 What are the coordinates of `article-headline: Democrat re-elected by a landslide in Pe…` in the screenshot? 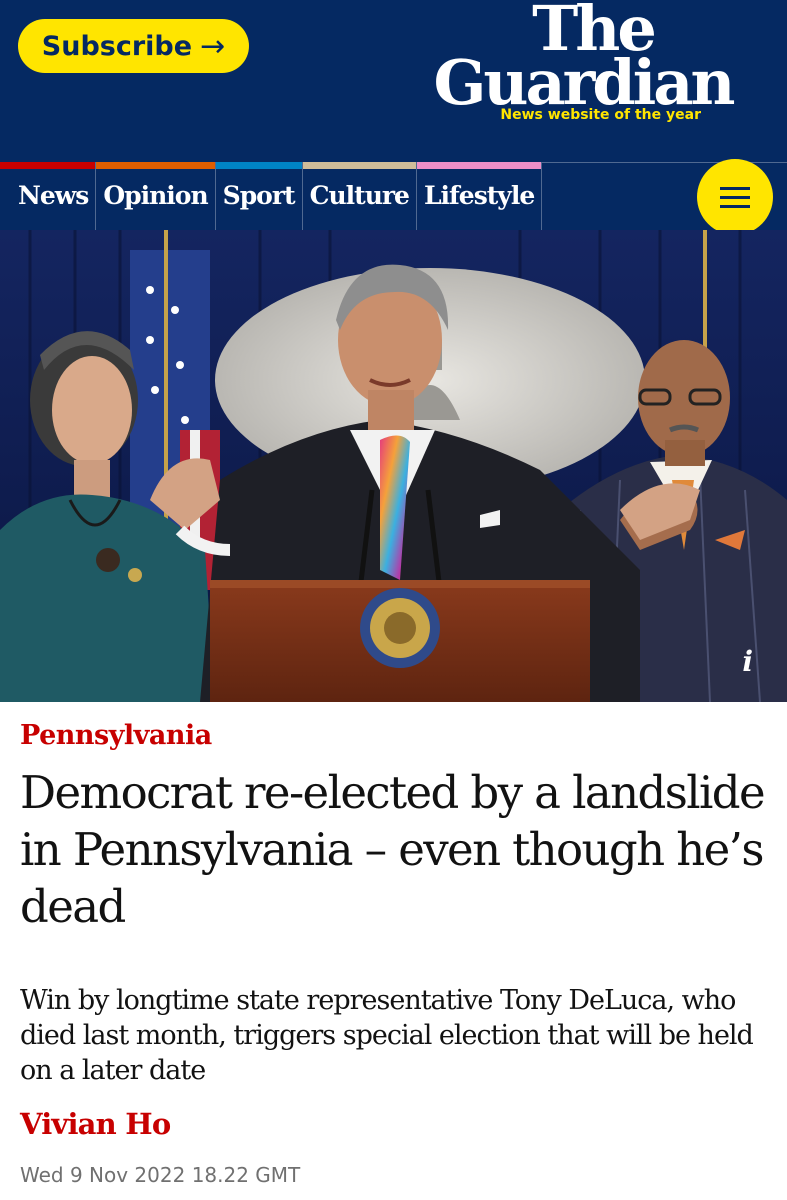 It's located at (393, 849).